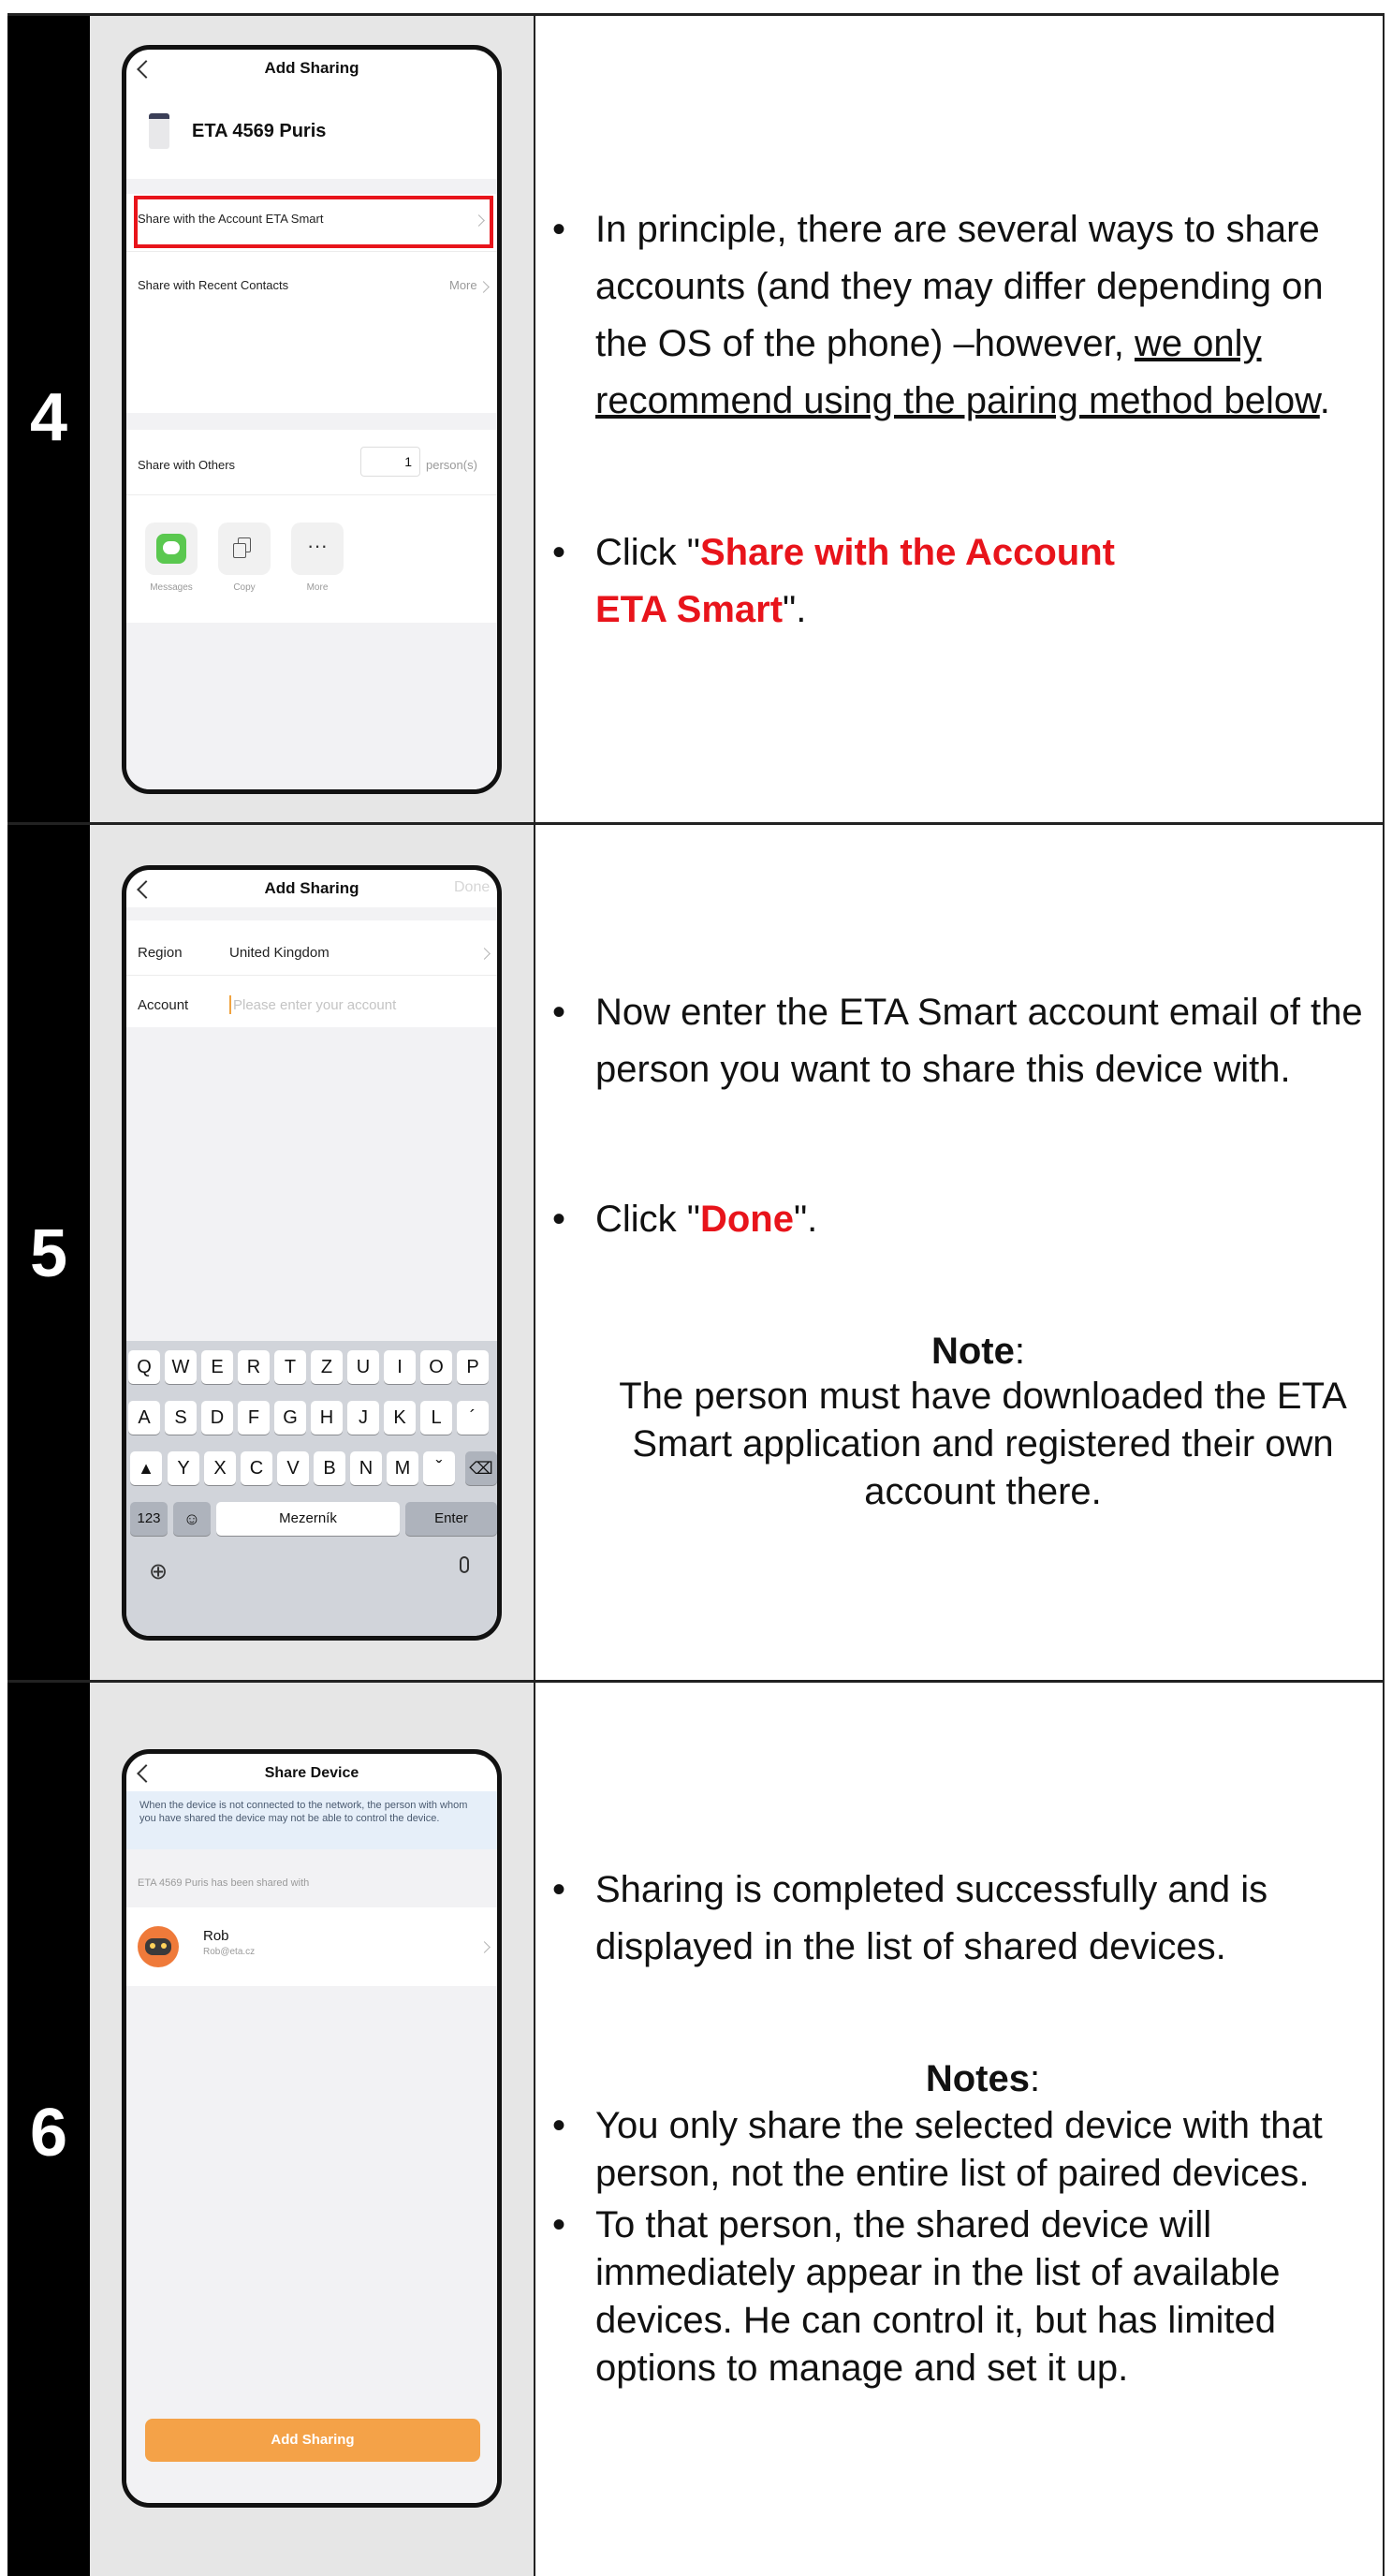 The width and height of the screenshot is (1392, 2576). I want to click on text-span: ., so click(1324, 400).